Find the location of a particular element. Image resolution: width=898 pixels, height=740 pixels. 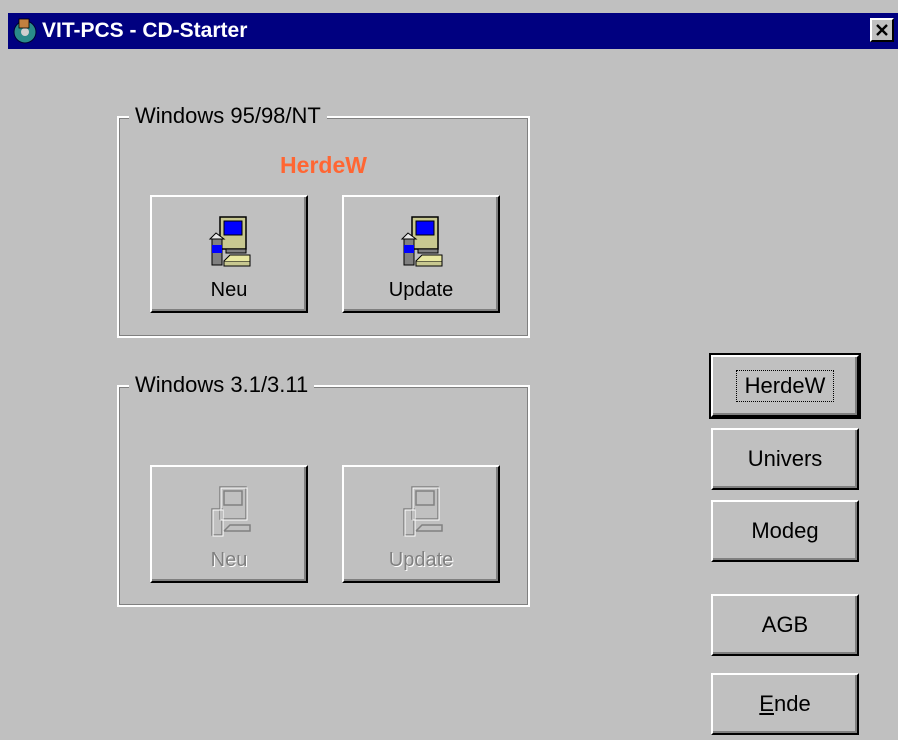

install-update-button: Update is located at coordinates (421, 254).